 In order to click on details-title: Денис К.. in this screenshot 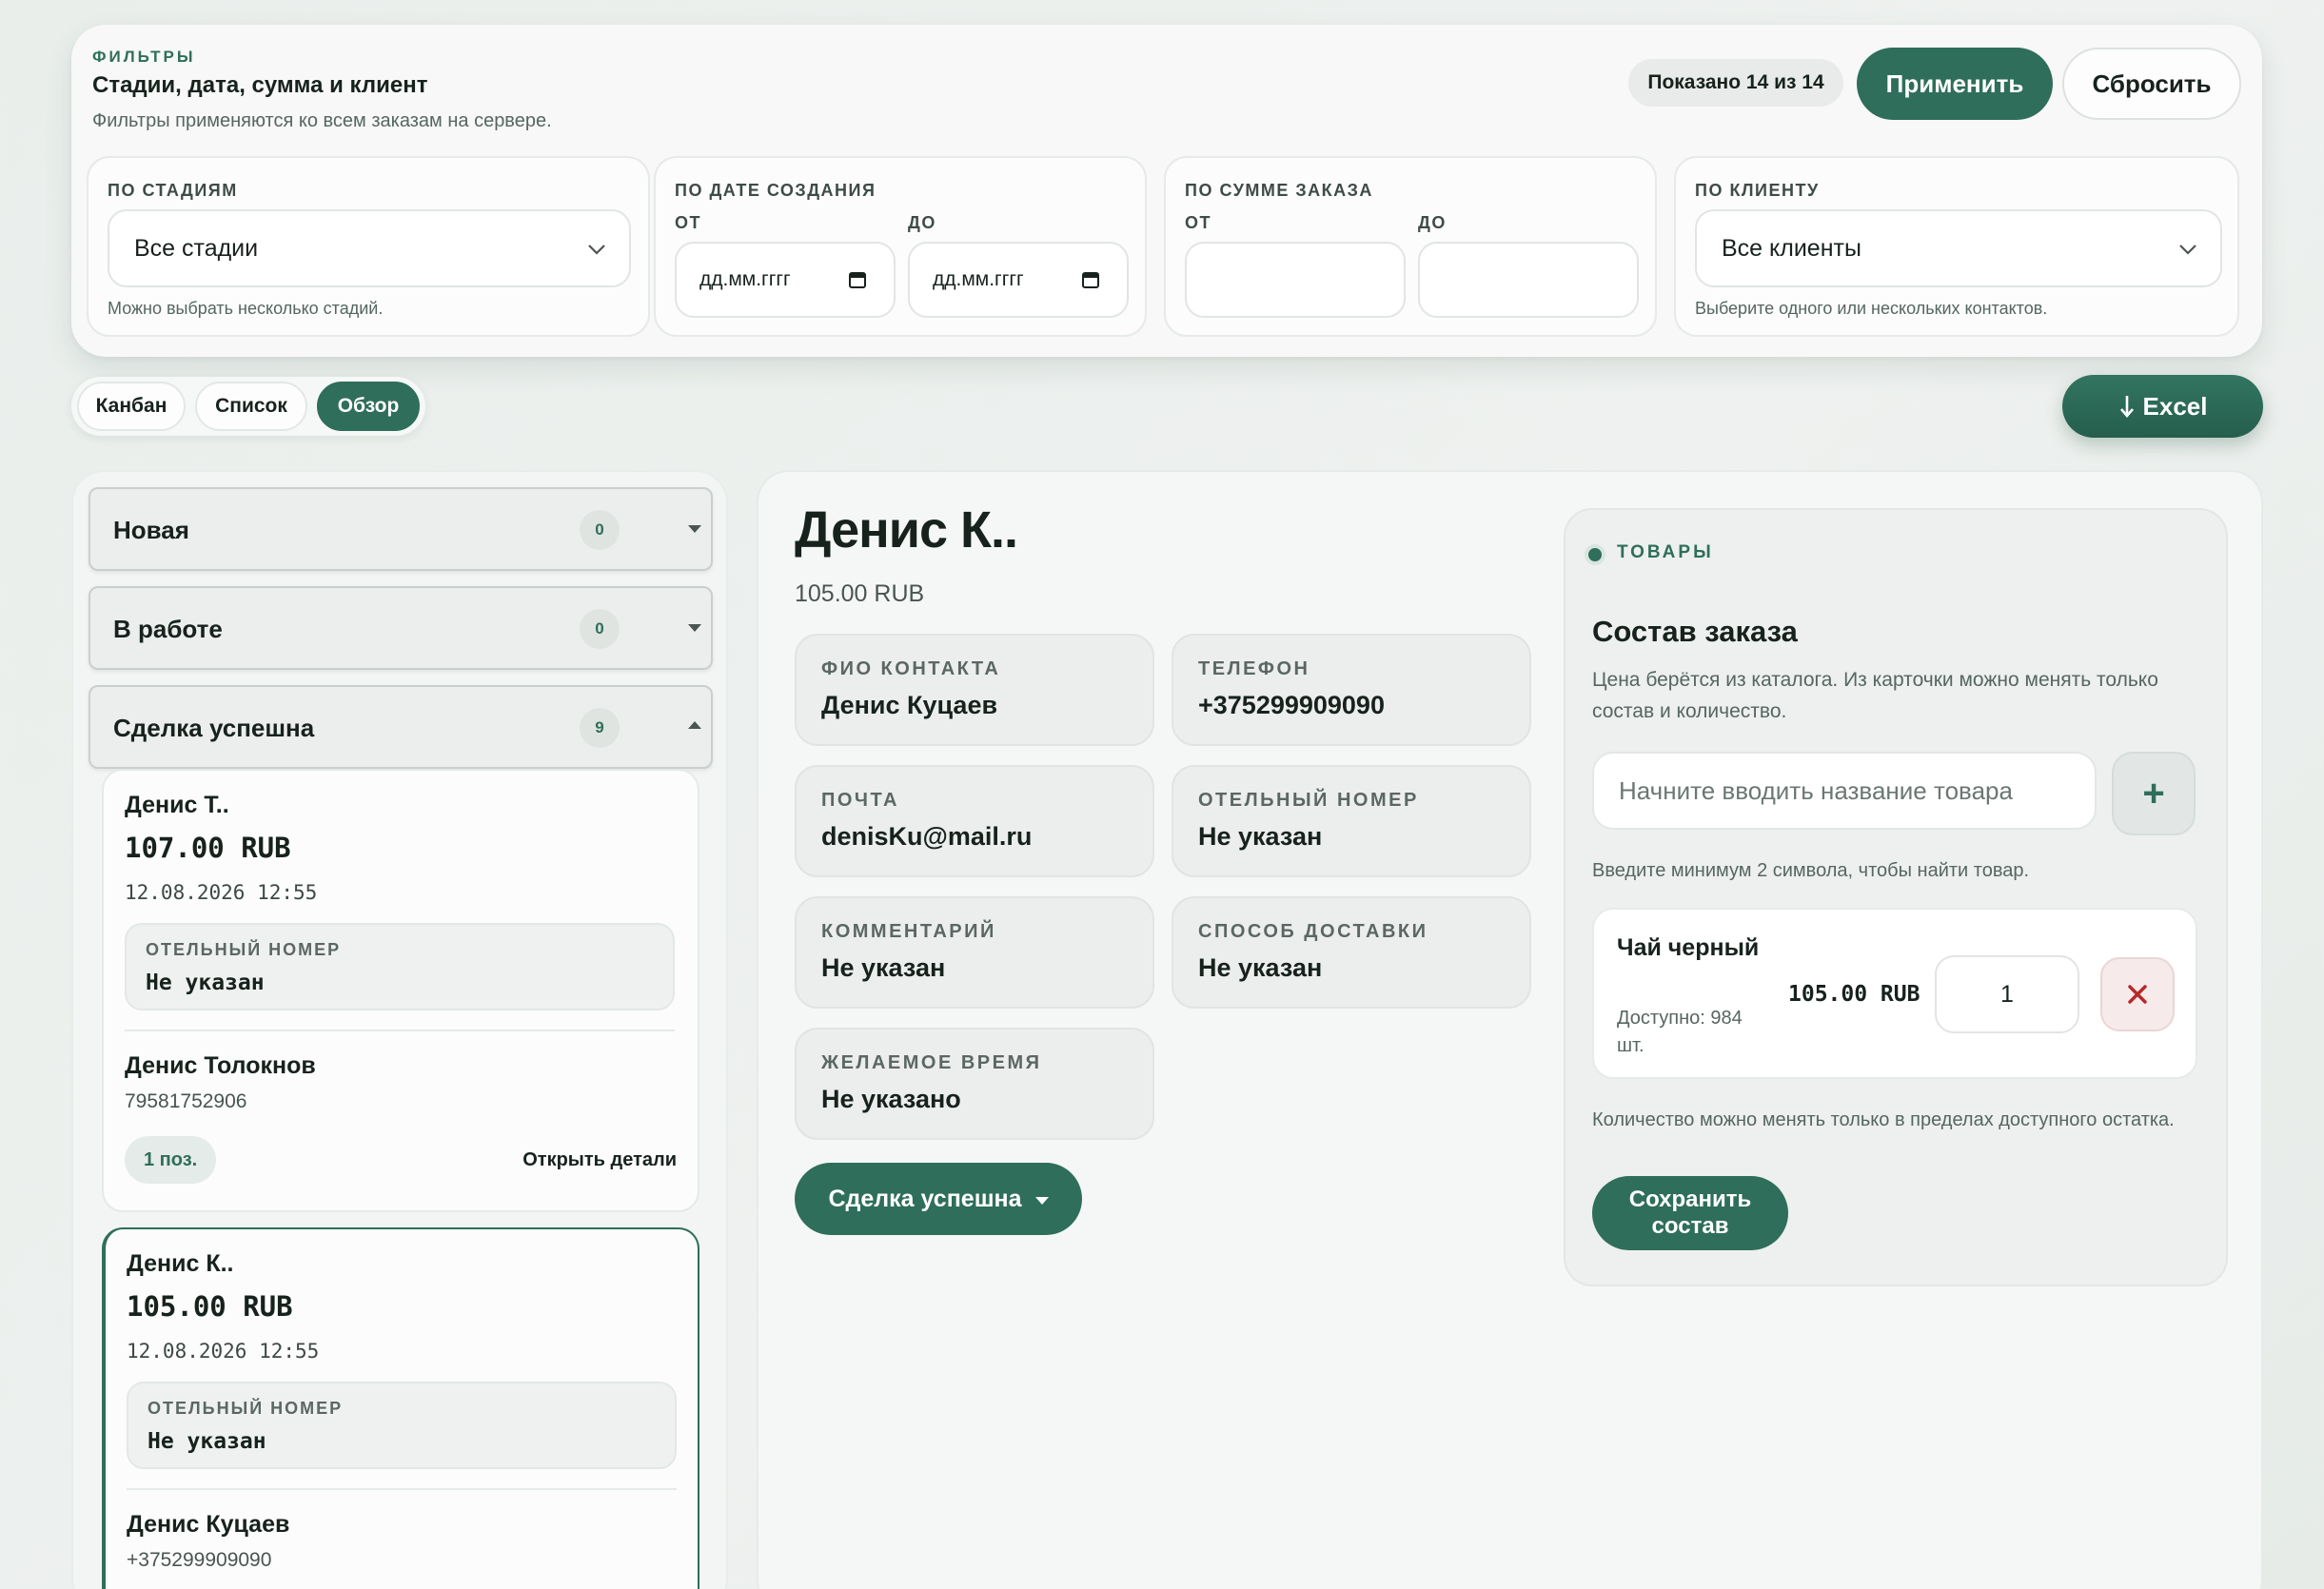, I will do `click(906, 530)`.